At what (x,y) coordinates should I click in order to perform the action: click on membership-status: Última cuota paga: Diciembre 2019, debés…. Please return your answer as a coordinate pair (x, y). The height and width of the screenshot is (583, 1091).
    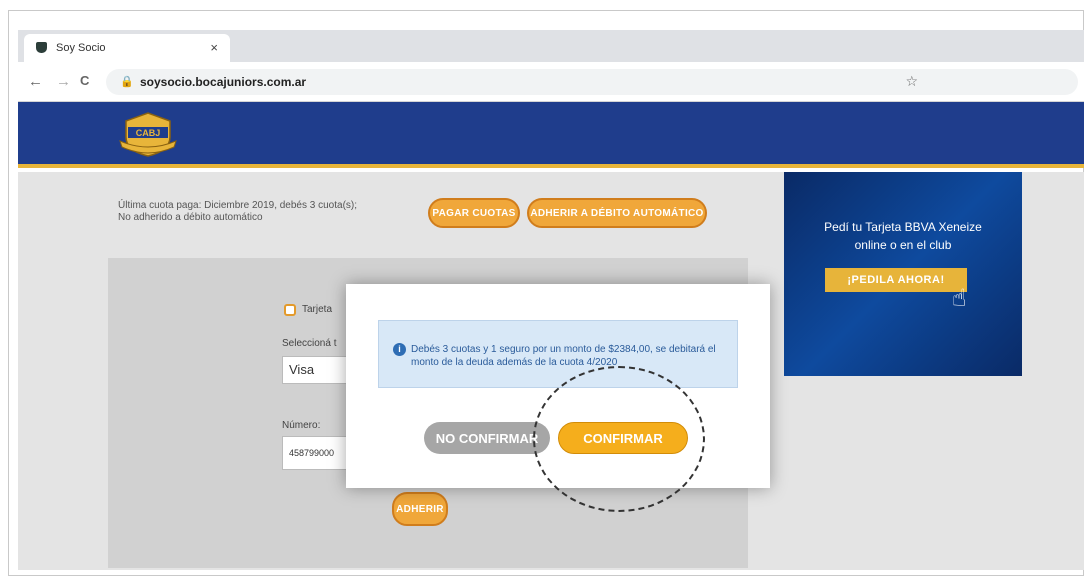
    Looking at the image, I should click on (258, 212).